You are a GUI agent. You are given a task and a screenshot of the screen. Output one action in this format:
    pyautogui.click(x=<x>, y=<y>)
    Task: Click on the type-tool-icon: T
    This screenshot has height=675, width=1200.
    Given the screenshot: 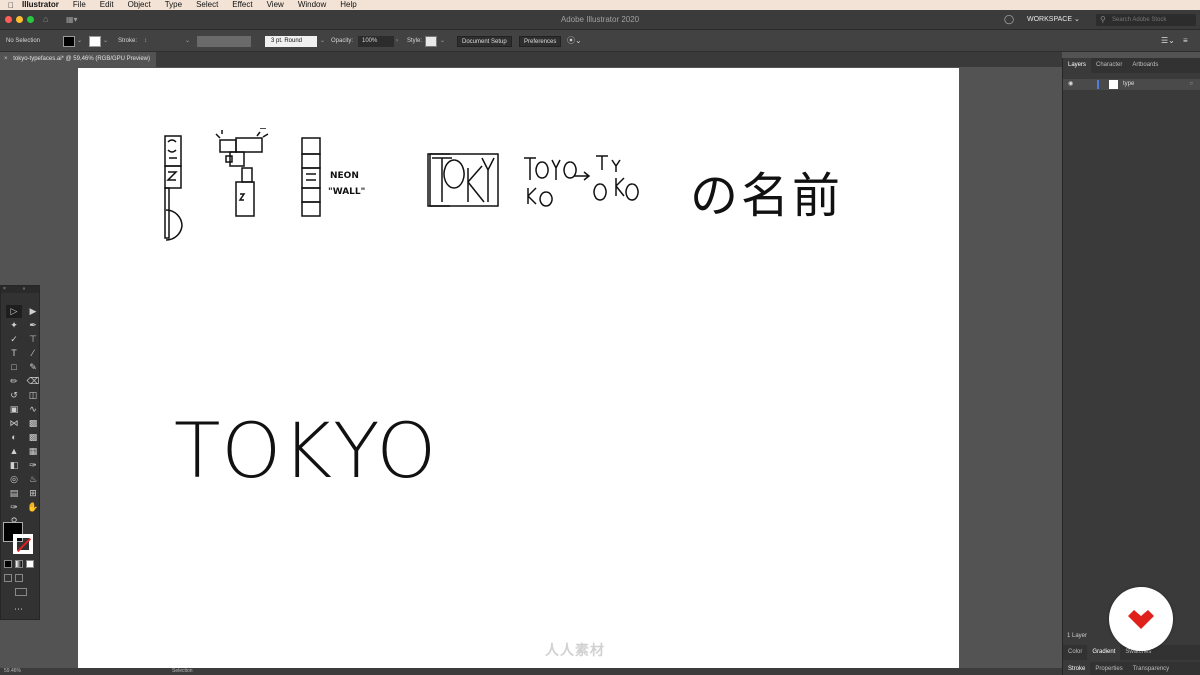 What is the action you would take?
    pyautogui.click(x=14, y=353)
    